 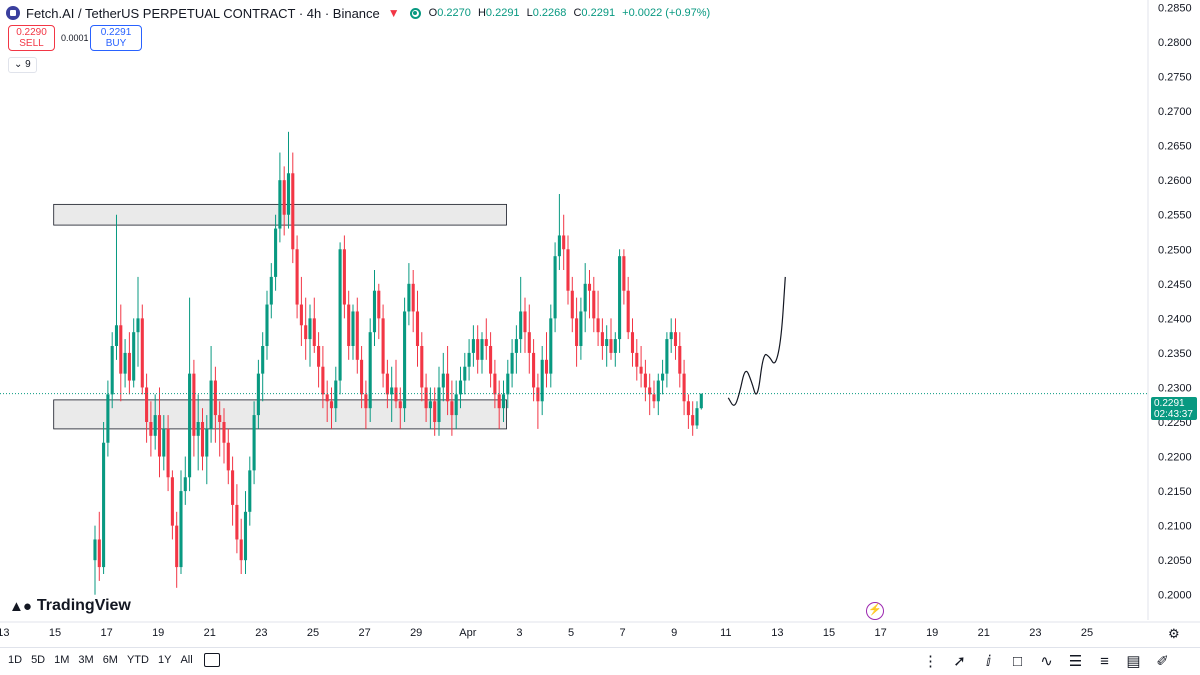 I want to click on y-tick-label: 0.2750, so click(x=1175, y=78).